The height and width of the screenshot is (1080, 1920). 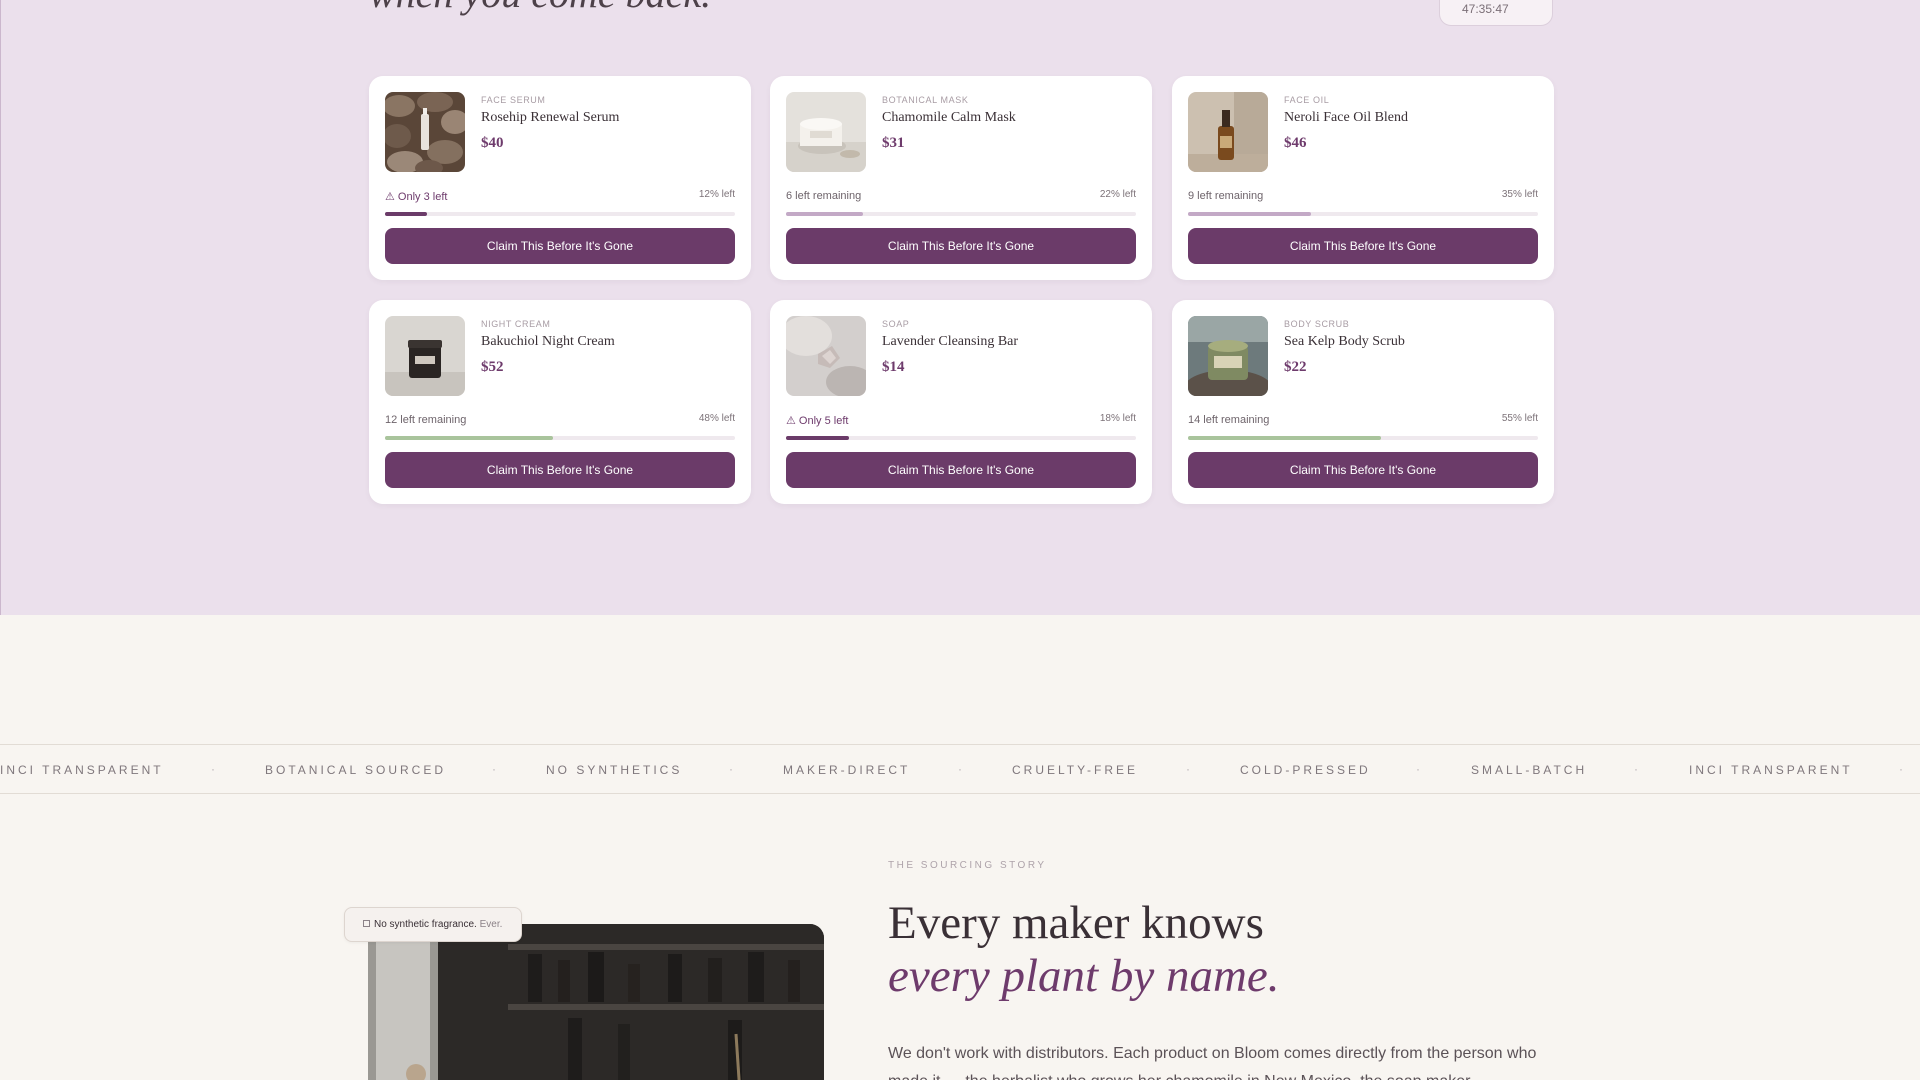 What do you see at coordinates (1529, 770) in the screenshot?
I see `marquee-item: SMALL-BATCH` at bounding box center [1529, 770].